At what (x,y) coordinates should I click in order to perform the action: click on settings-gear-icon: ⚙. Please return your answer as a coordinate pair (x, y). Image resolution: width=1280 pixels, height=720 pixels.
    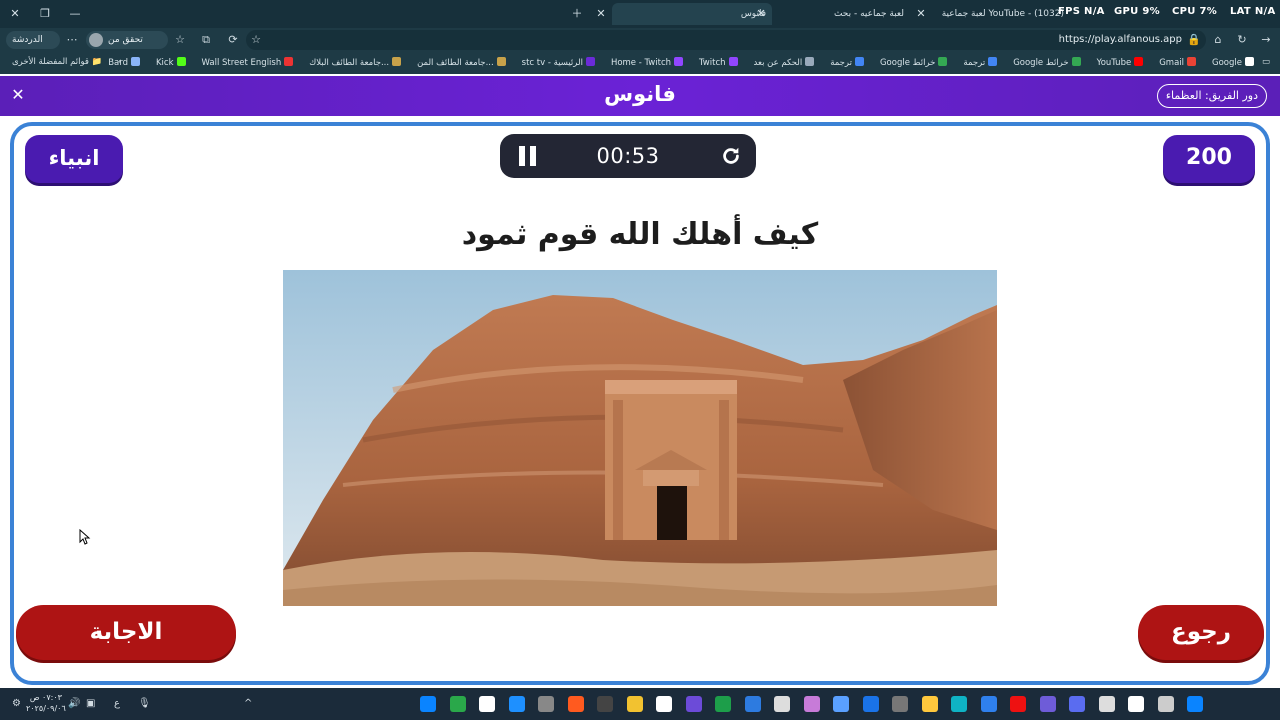
    Looking at the image, I should click on (16, 703).